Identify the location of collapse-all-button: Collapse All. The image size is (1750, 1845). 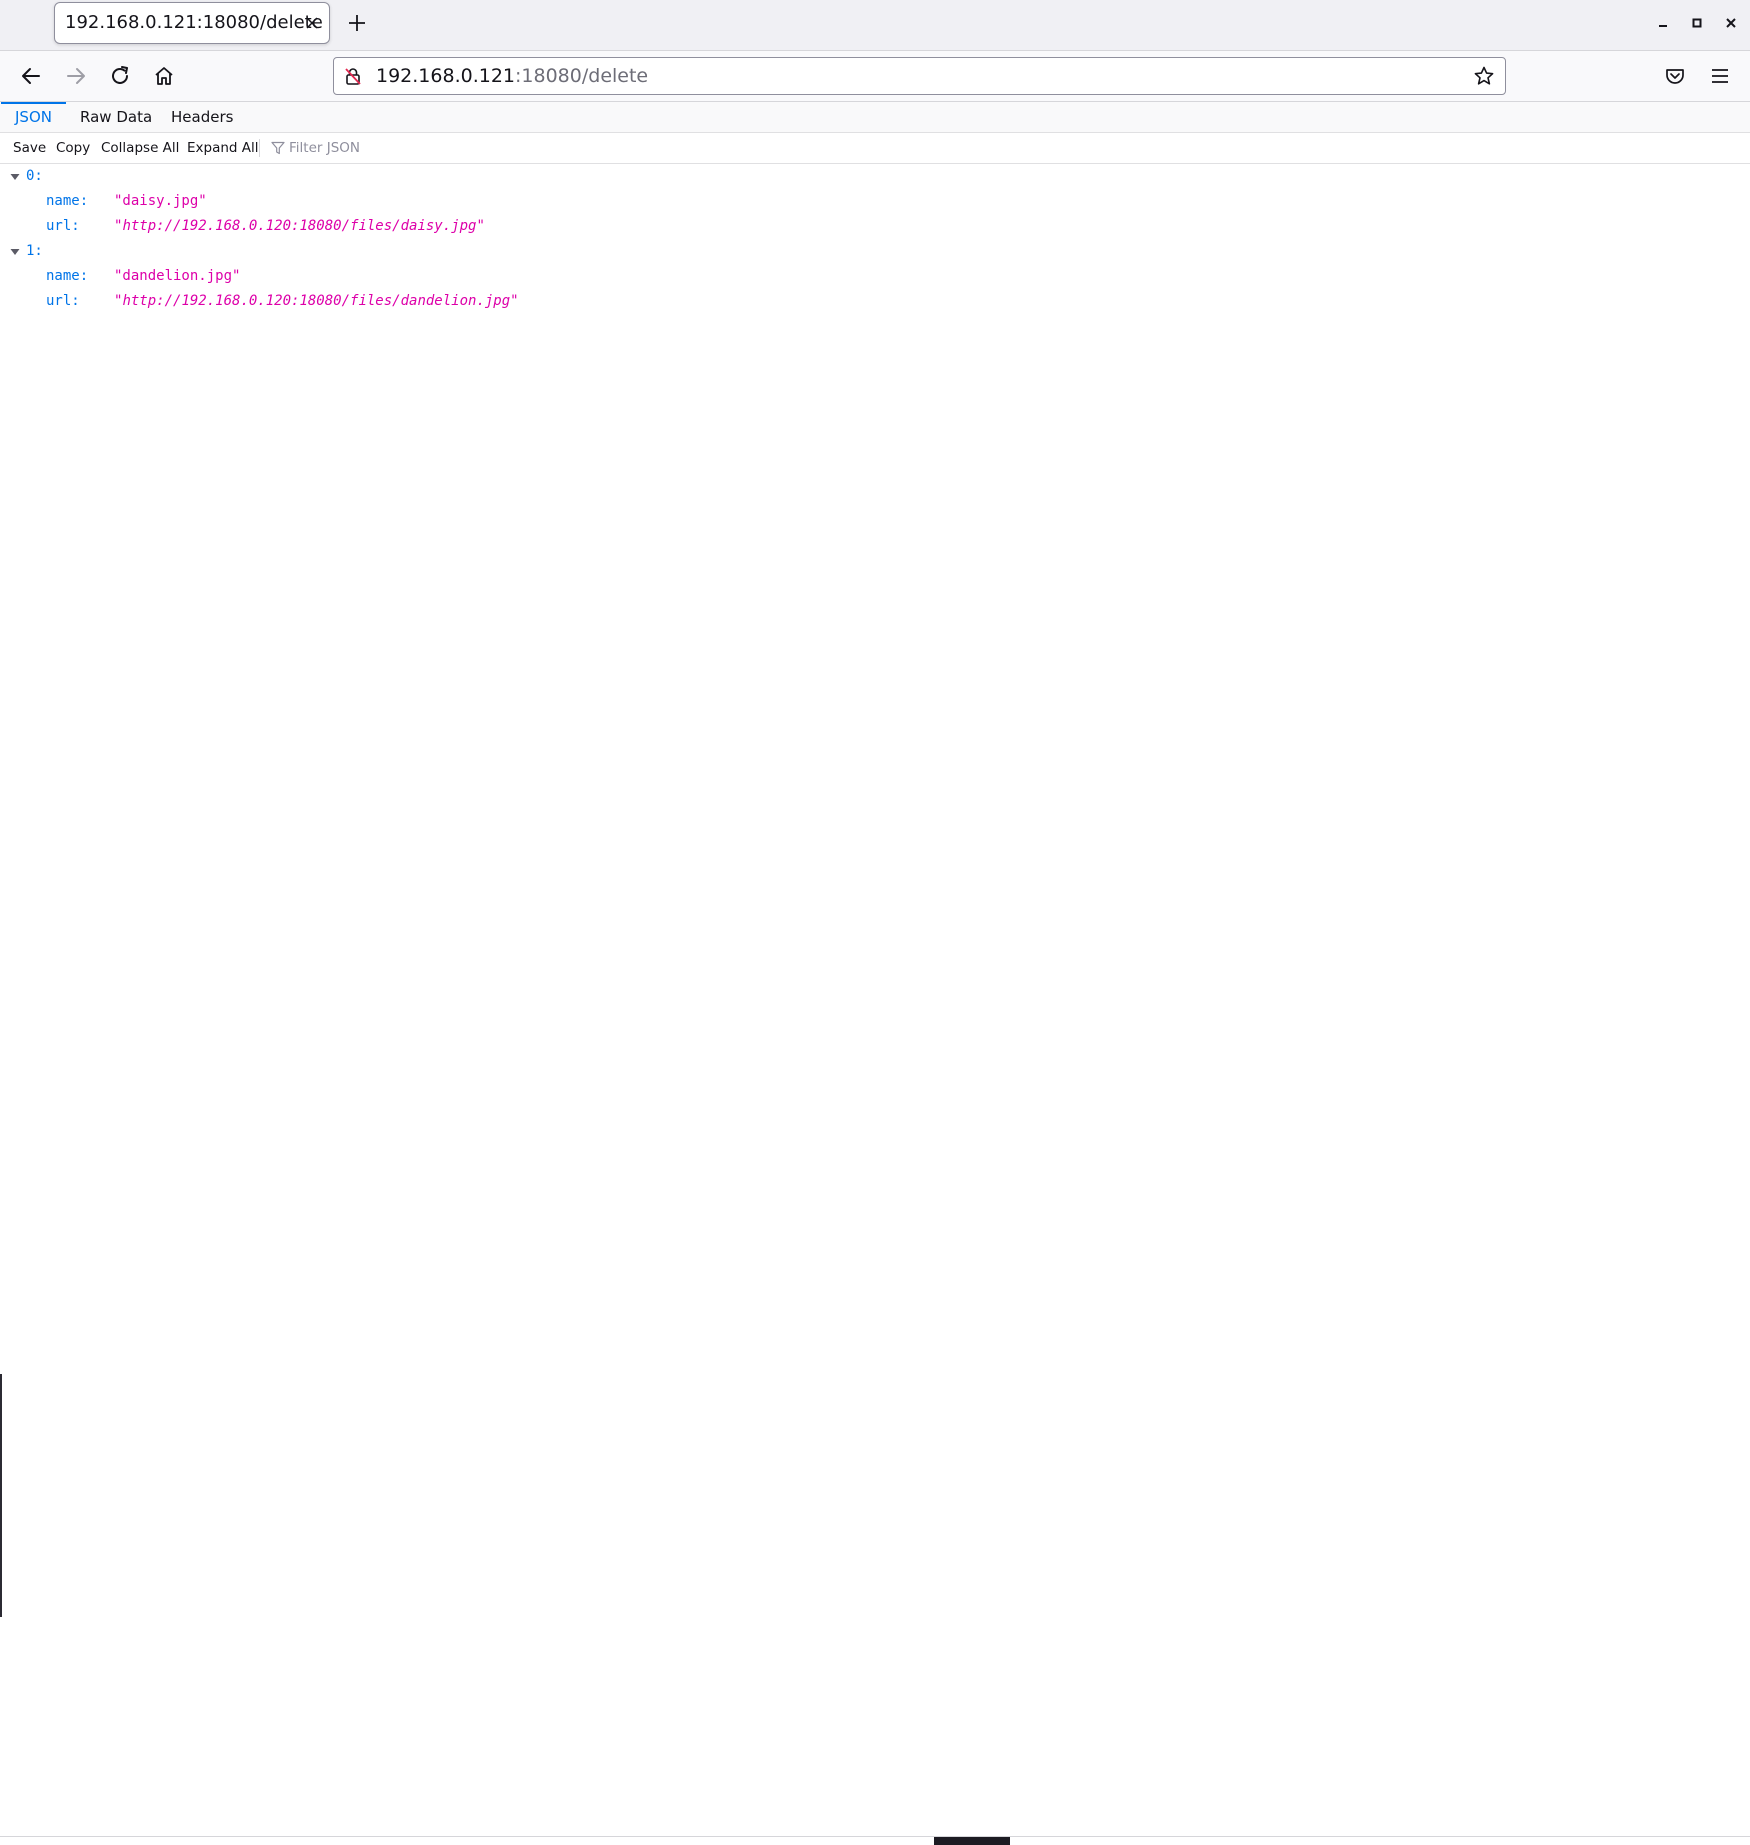
(140, 148).